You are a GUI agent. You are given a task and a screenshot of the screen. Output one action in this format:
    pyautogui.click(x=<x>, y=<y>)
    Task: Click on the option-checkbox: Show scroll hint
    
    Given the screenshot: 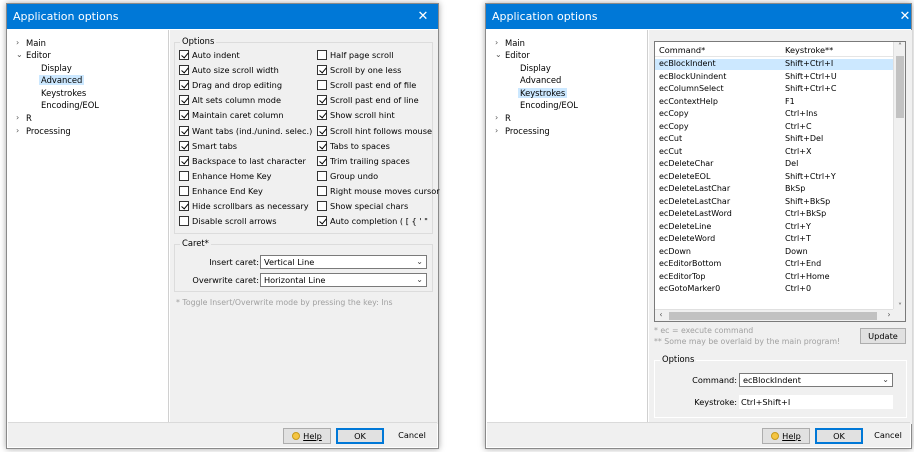 What is the action you would take?
    pyautogui.click(x=374, y=115)
    